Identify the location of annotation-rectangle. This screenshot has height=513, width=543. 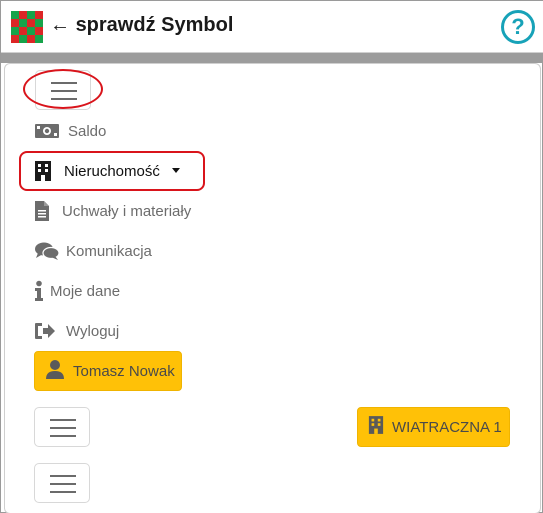
(112, 171).